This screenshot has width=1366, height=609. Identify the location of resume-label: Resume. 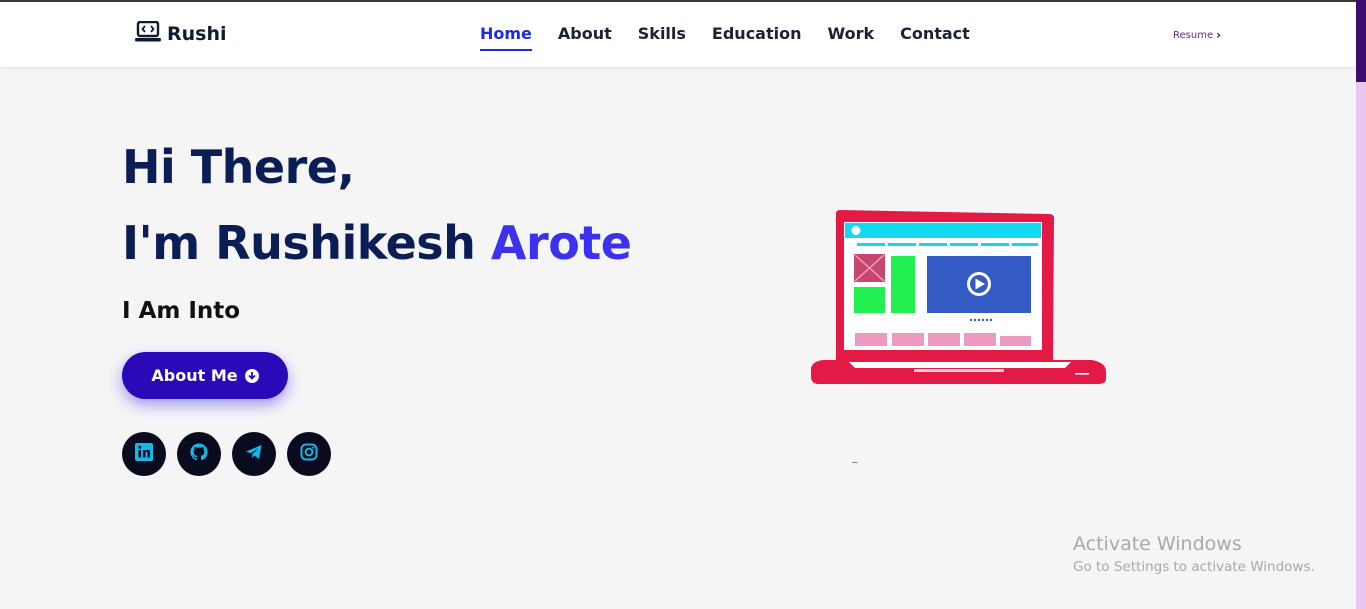
(1193, 35).